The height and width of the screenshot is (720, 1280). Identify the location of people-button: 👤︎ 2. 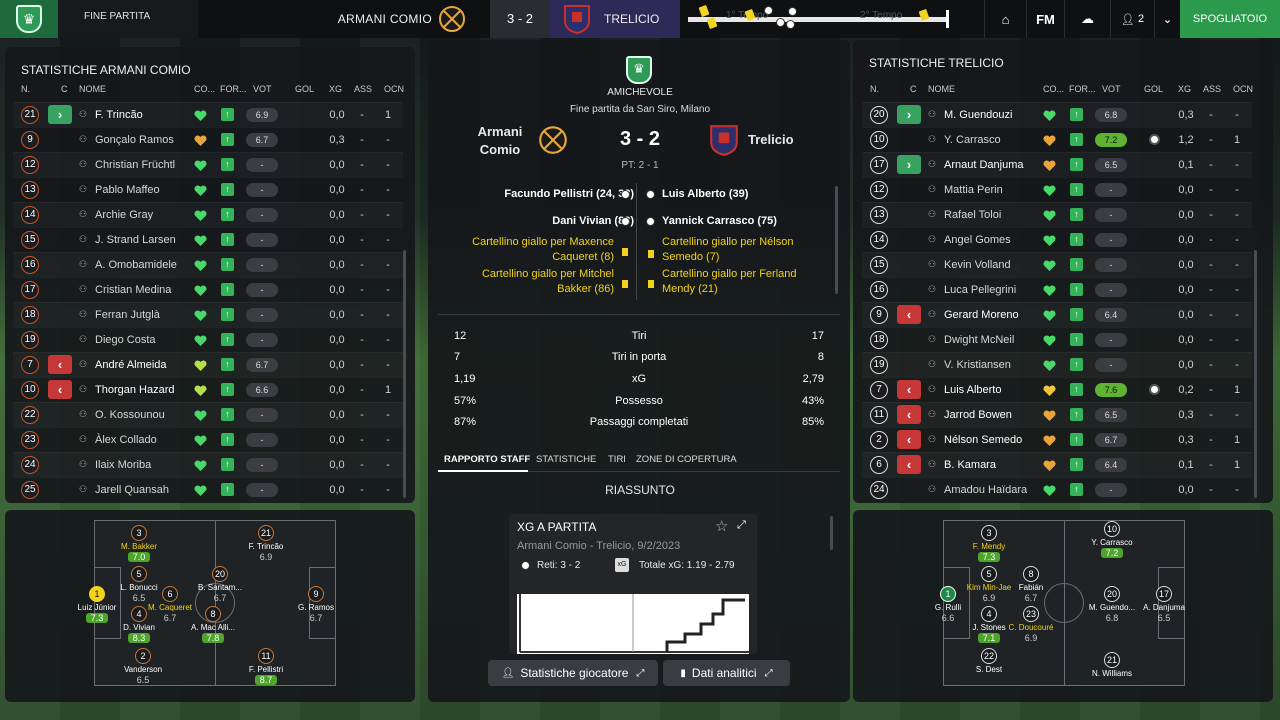
(1132, 19).